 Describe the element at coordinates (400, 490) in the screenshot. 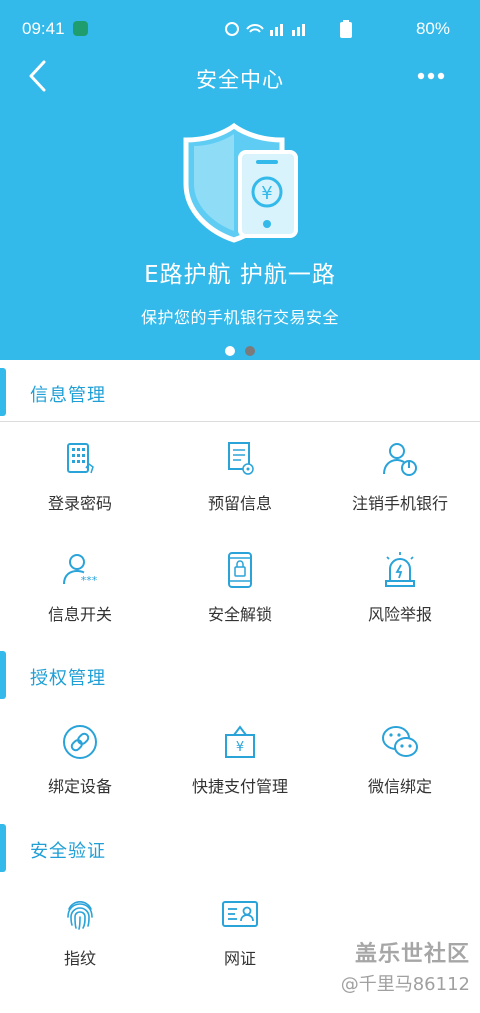

I see `tile-cancel-mobile-banking: 注销手机银行` at that location.